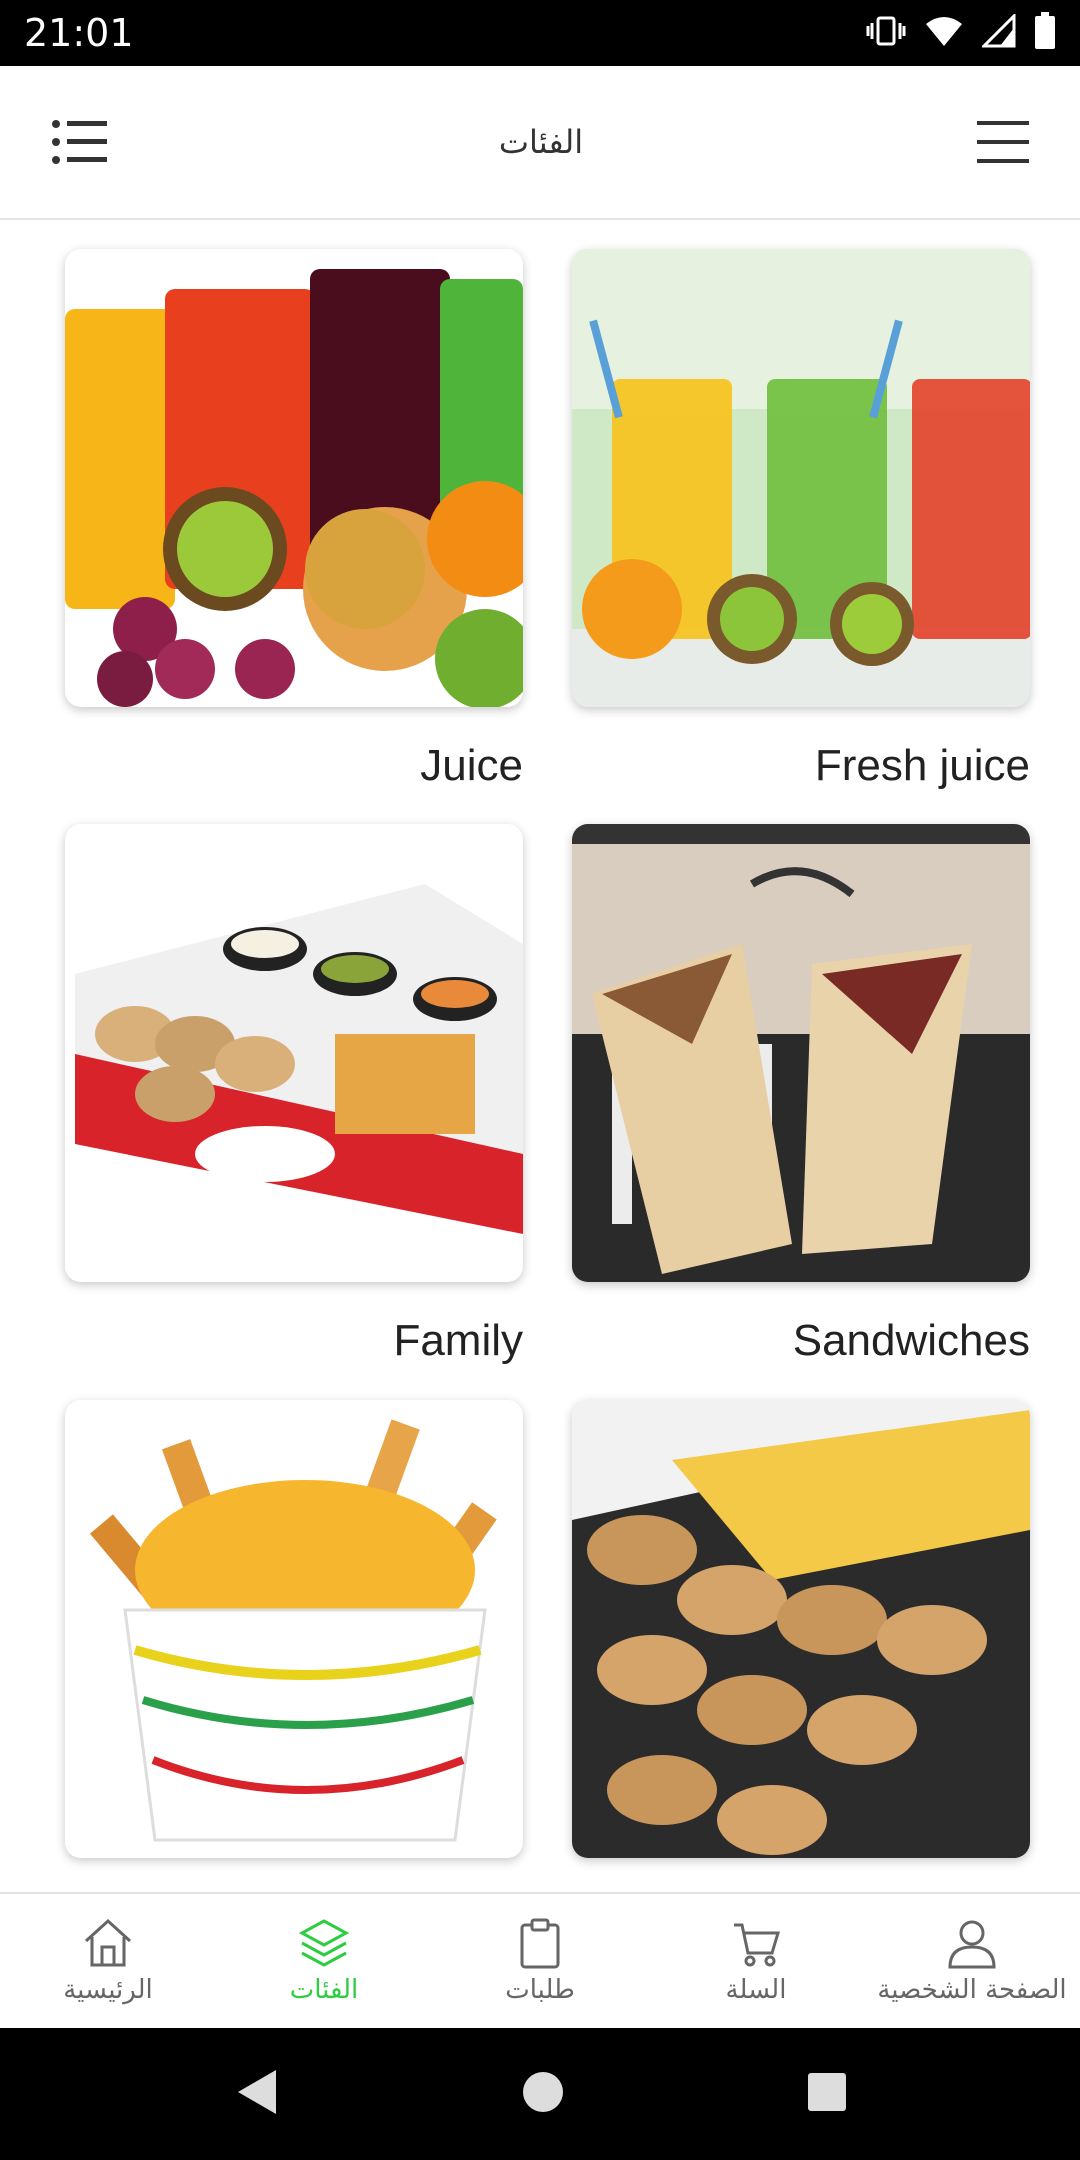  I want to click on app-bar: الفئات, so click(540, 143).